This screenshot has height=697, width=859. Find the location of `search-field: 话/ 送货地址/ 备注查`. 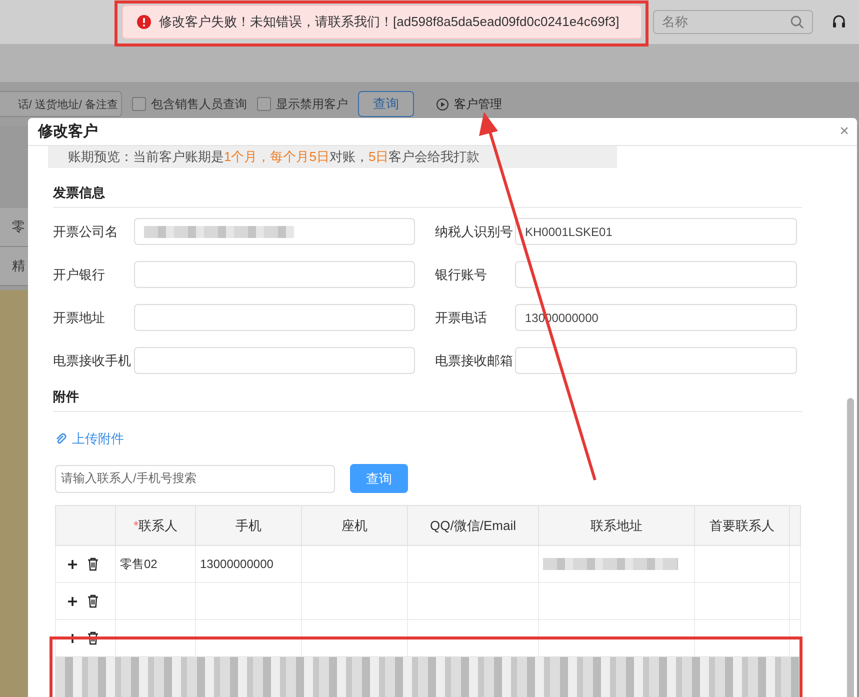

search-field: 话/ 送货地址/ 备注查 is located at coordinates (61, 104).